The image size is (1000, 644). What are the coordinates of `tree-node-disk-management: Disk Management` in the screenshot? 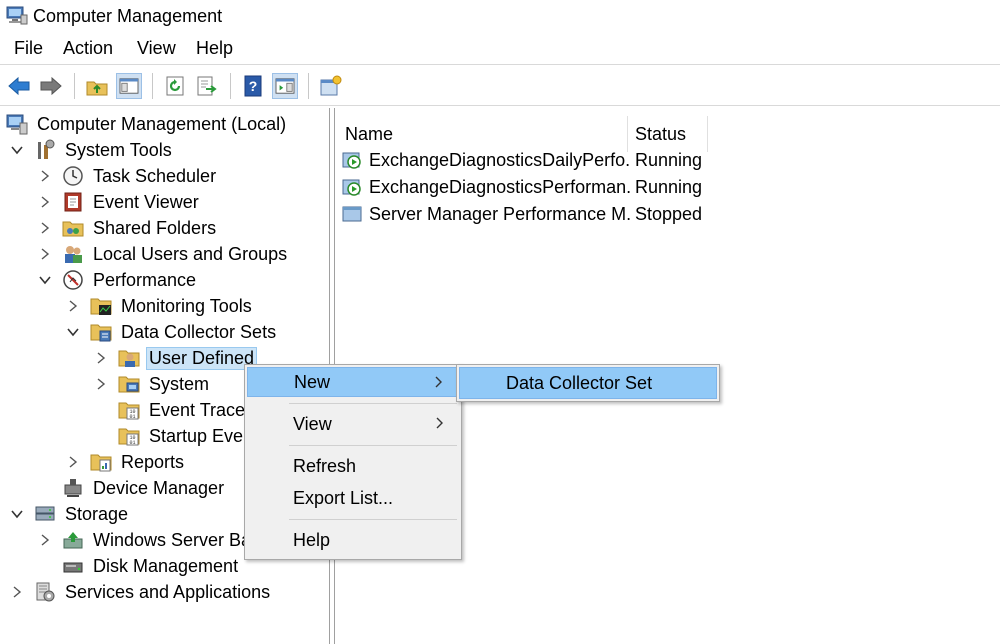 It's located at (151, 566).